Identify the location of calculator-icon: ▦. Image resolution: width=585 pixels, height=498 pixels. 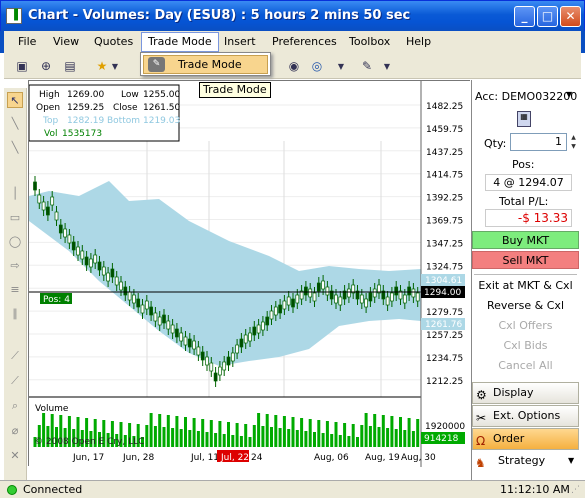
(524, 119).